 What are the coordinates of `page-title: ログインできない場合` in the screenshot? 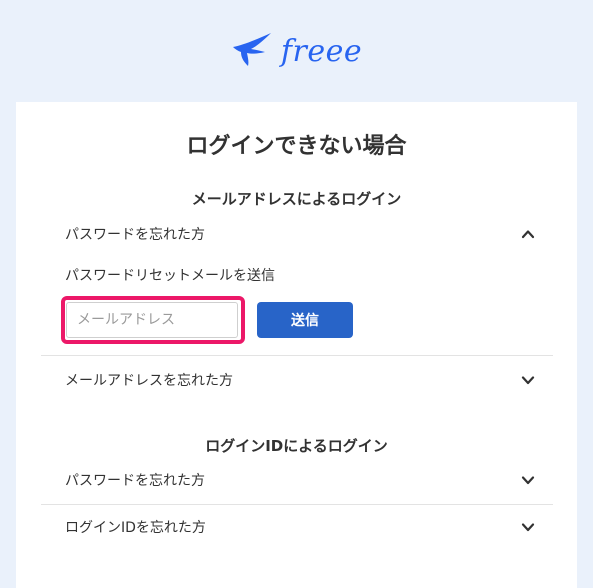 It's located at (296, 146).